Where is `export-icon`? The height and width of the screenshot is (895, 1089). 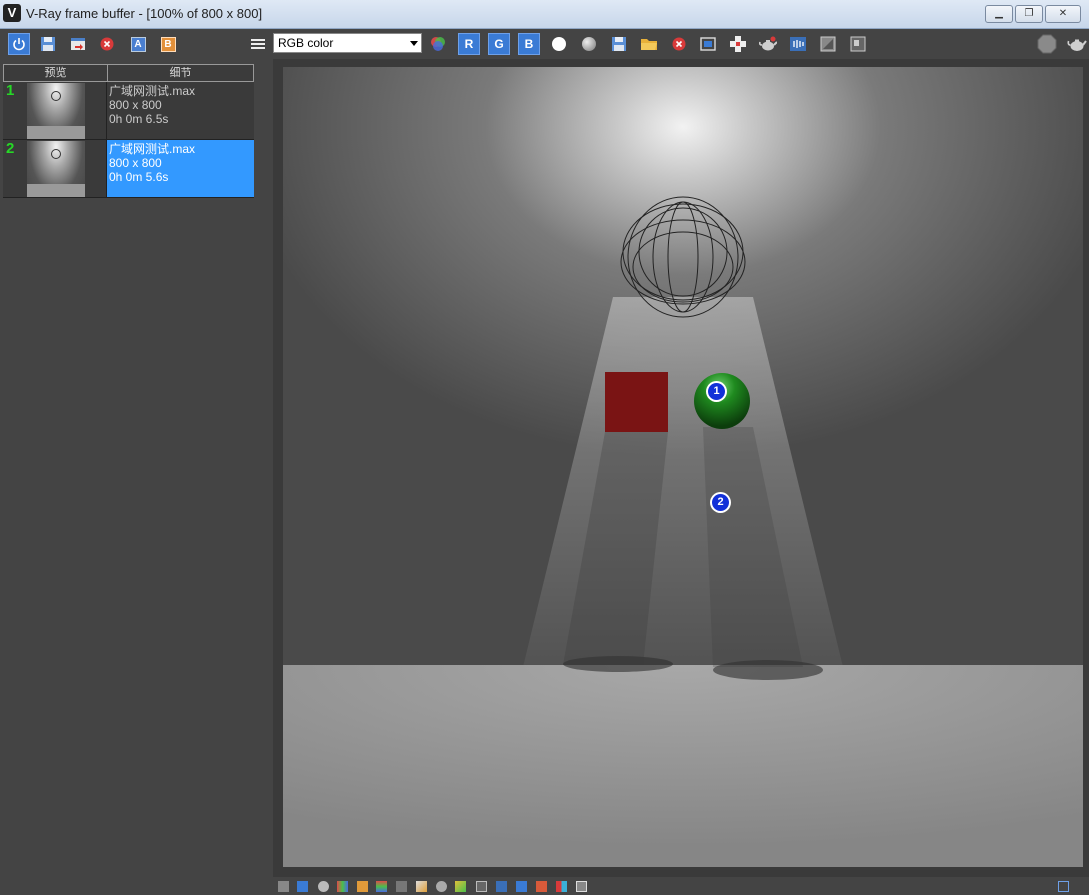
export-icon is located at coordinates (78, 44).